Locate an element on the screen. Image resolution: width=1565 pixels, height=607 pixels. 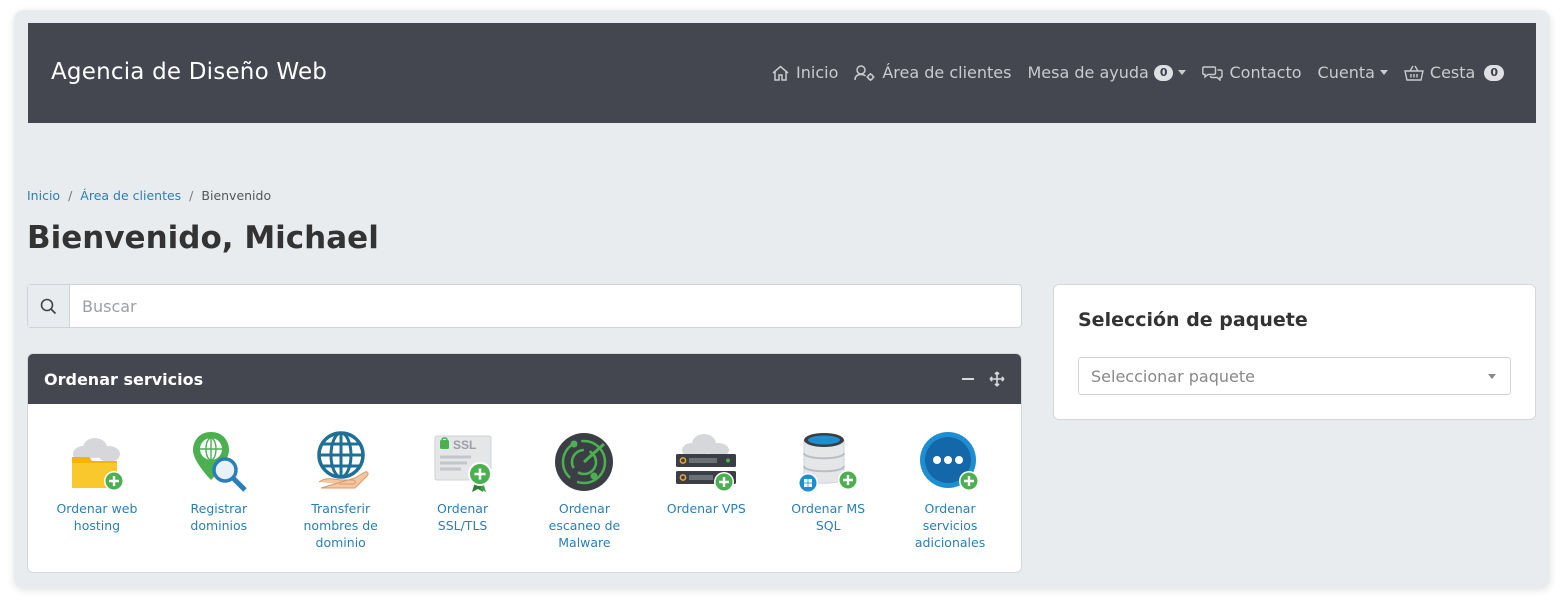
service-label: Ordenar MS SQL is located at coordinates (828, 517).